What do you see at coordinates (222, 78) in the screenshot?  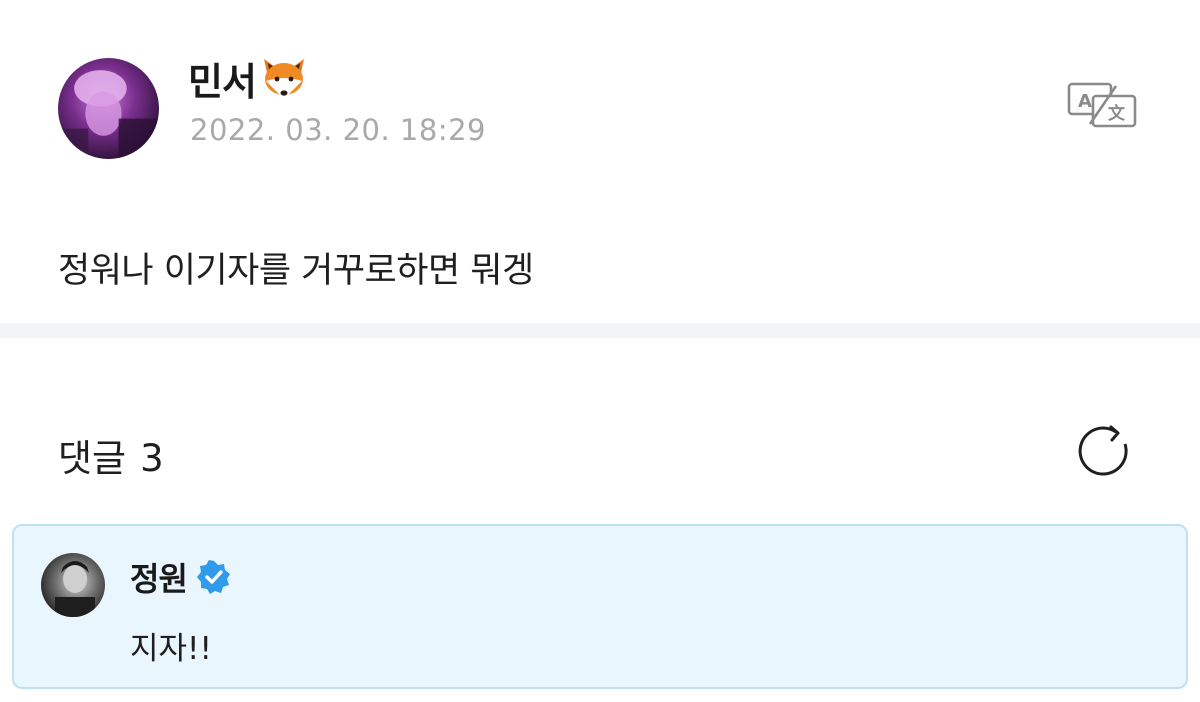 I see `author-name: 민서` at bounding box center [222, 78].